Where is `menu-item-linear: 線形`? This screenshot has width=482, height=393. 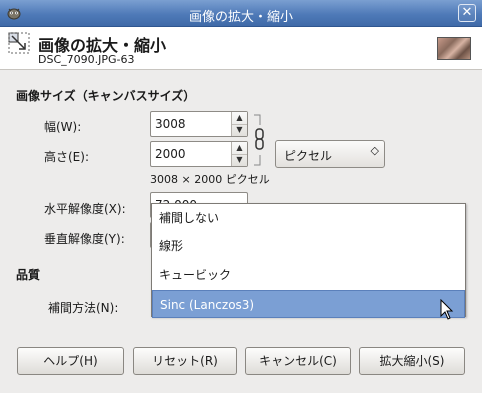
menu-item-linear: 線形 is located at coordinates (308, 246).